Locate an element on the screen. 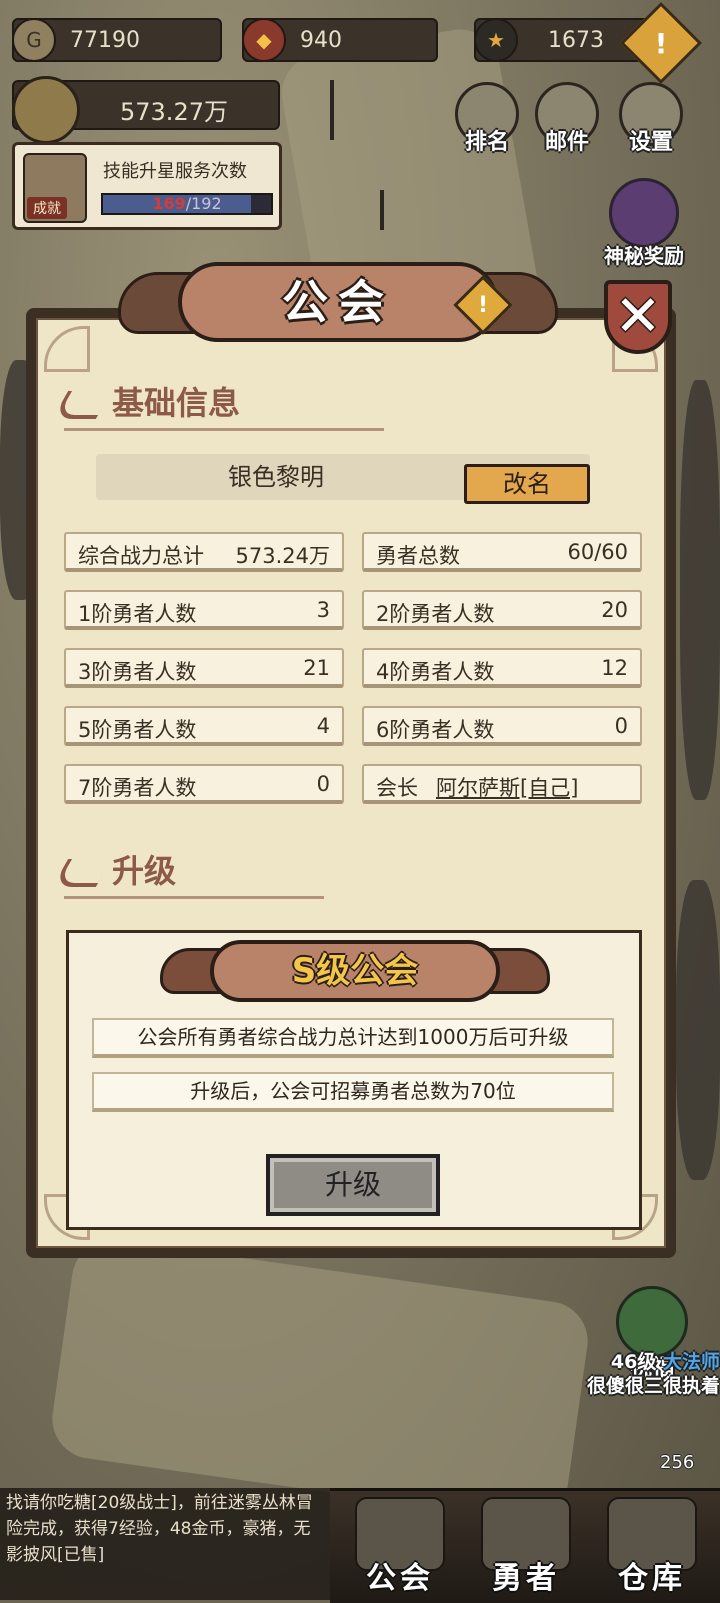  stat-tier6-heroes: 6阶勇者人数 0 is located at coordinates (502, 726).